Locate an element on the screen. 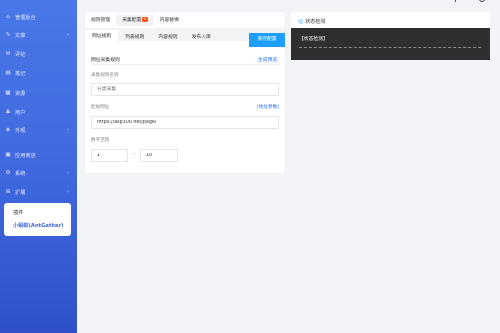  status-console is located at coordinates (390, 44).